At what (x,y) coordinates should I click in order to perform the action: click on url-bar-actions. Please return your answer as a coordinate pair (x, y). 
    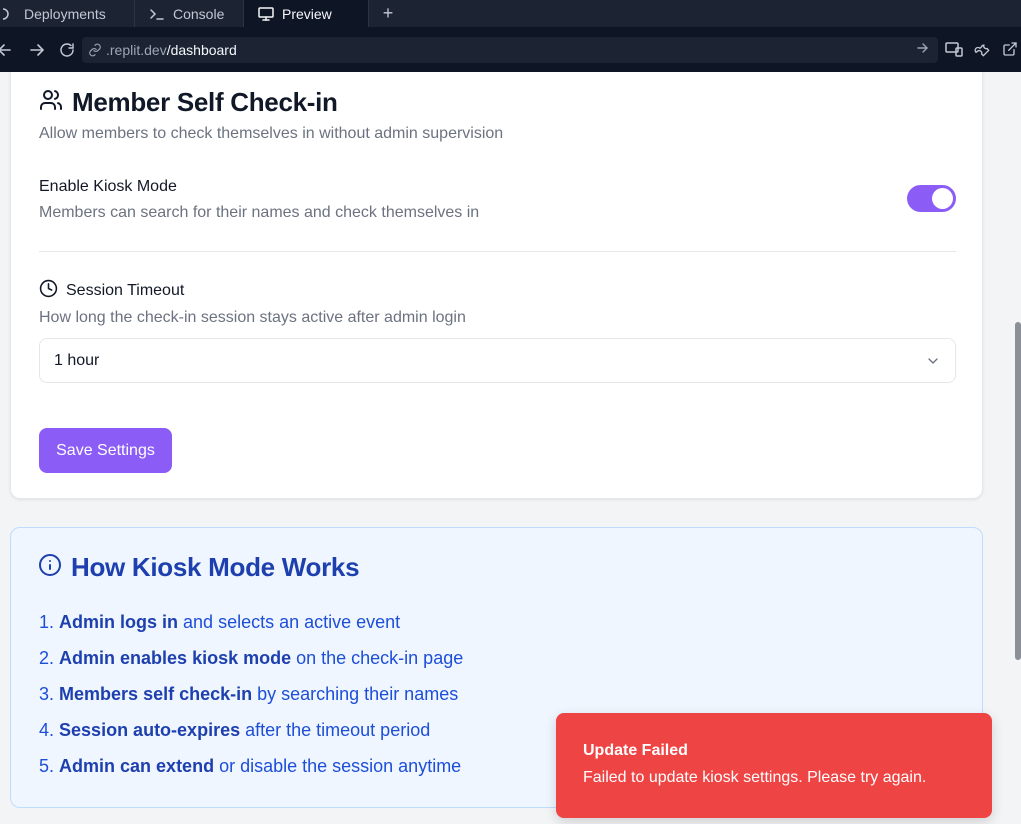
    Looking at the image, I should click on (982, 49).